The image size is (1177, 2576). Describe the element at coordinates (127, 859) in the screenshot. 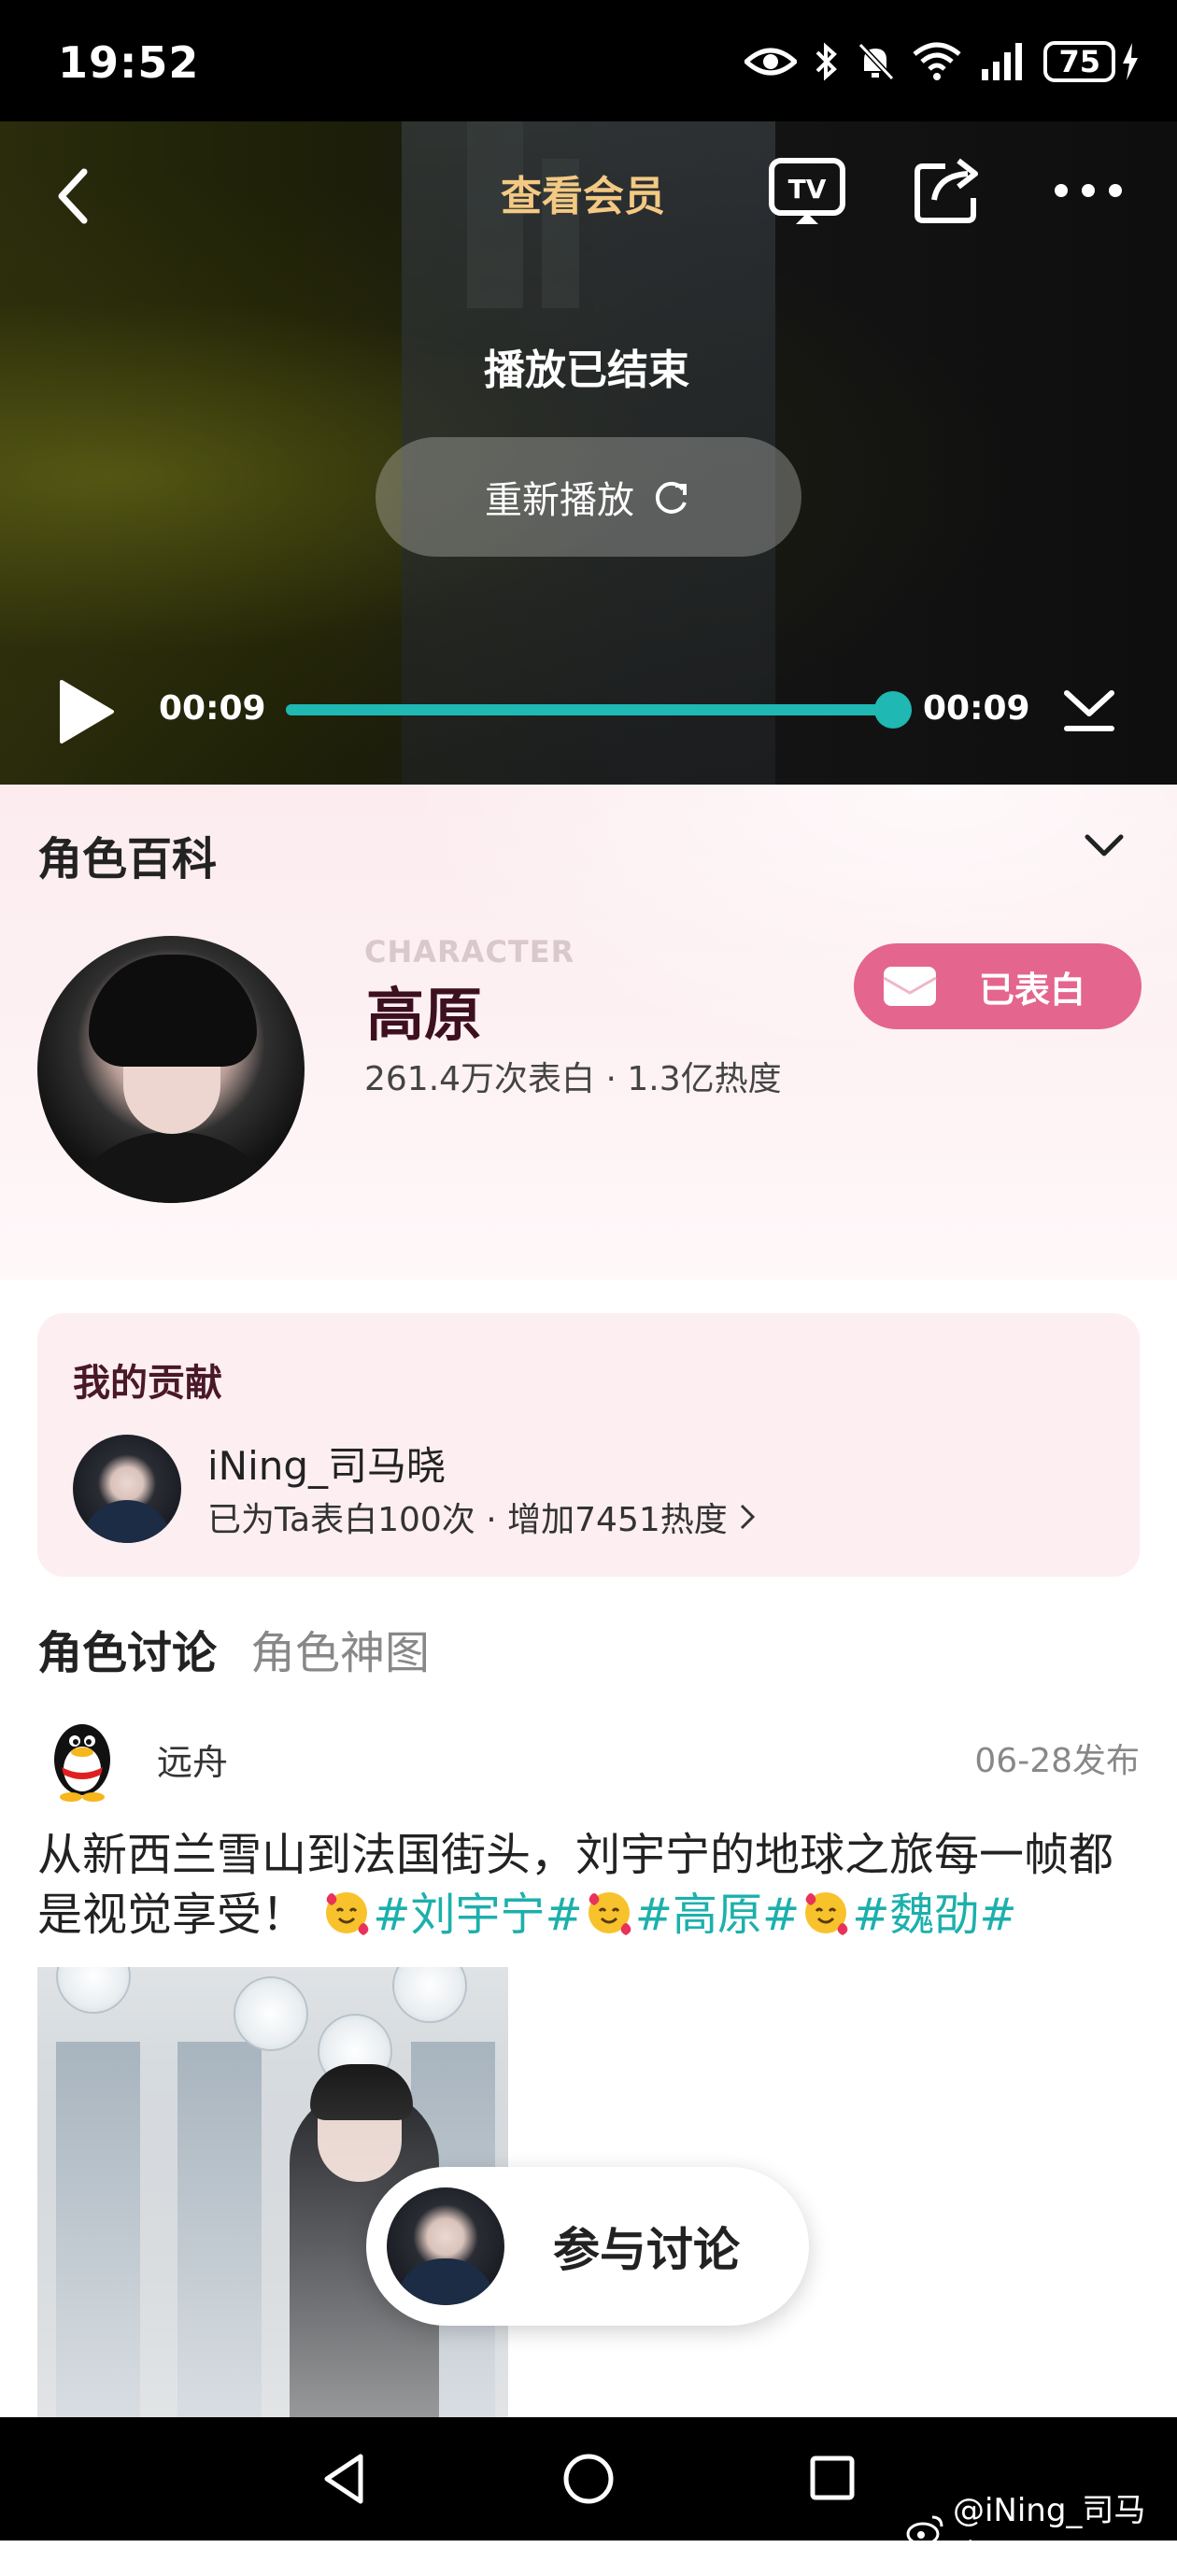

I see `character-section-title: 角色百科` at that location.